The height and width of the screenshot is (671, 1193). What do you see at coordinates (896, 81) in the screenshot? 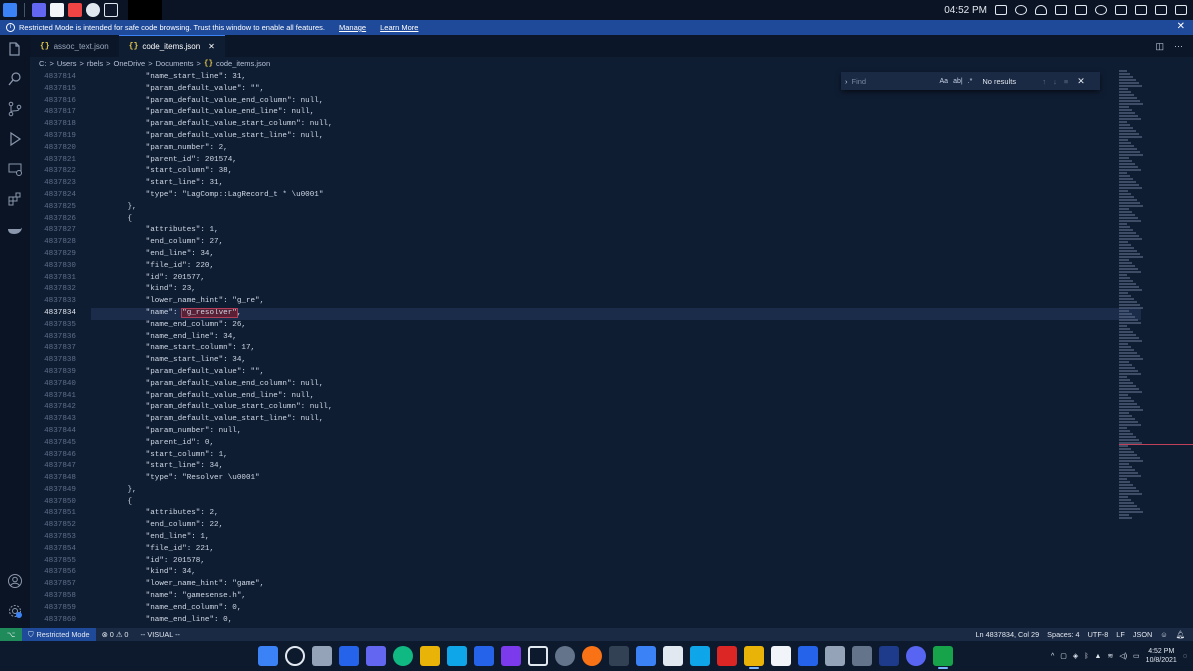
I see `find-input: Find` at bounding box center [896, 81].